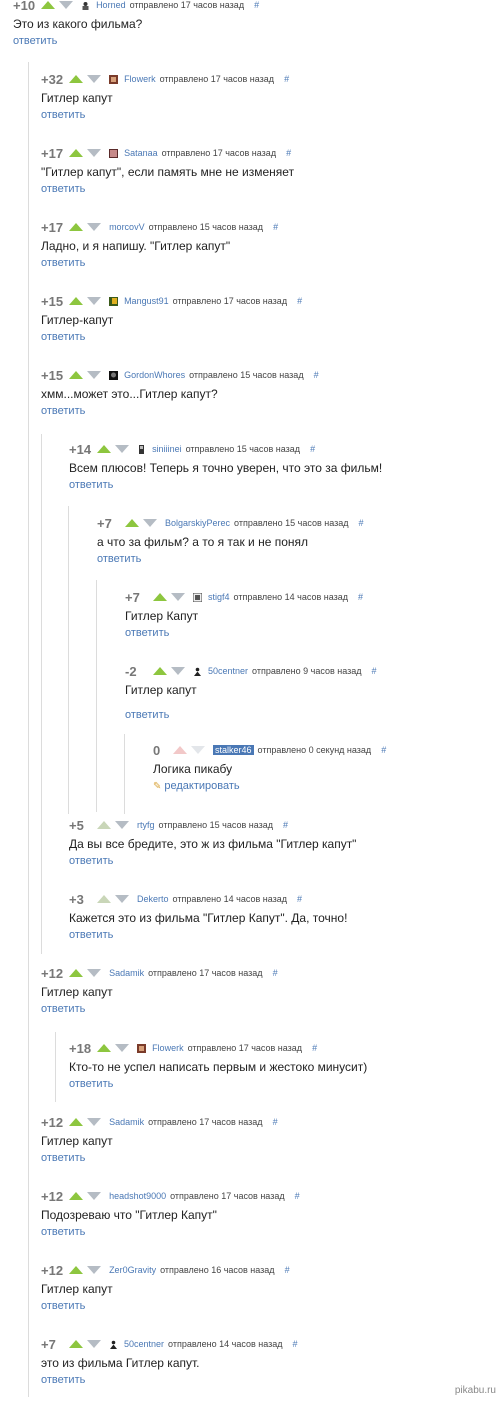 The width and height of the screenshot is (500, 1402). What do you see at coordinates (154, 375) in the screenshot?
I see `username-link: GordonWhores` at bounding box center [154, 375].